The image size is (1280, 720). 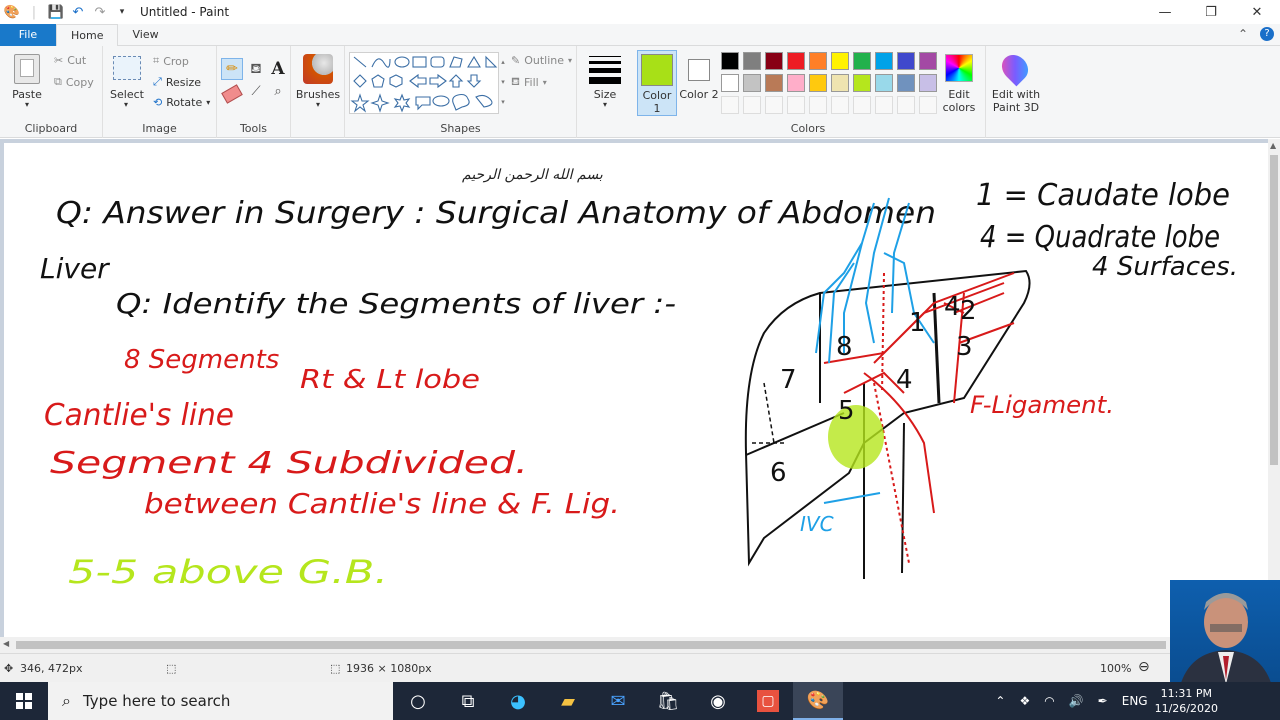 I want to click on brush-icon, so click(x=318, y=69).